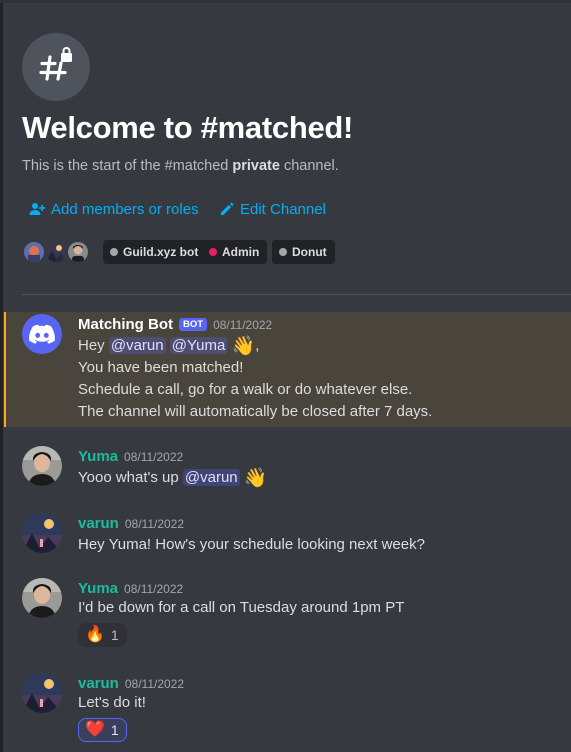 The height and width of the screenshot is (752, 571). What do you see at coordinates (226, 209) in the screenshot?
I see `pencil-icon` at bounding box center [226, 209].